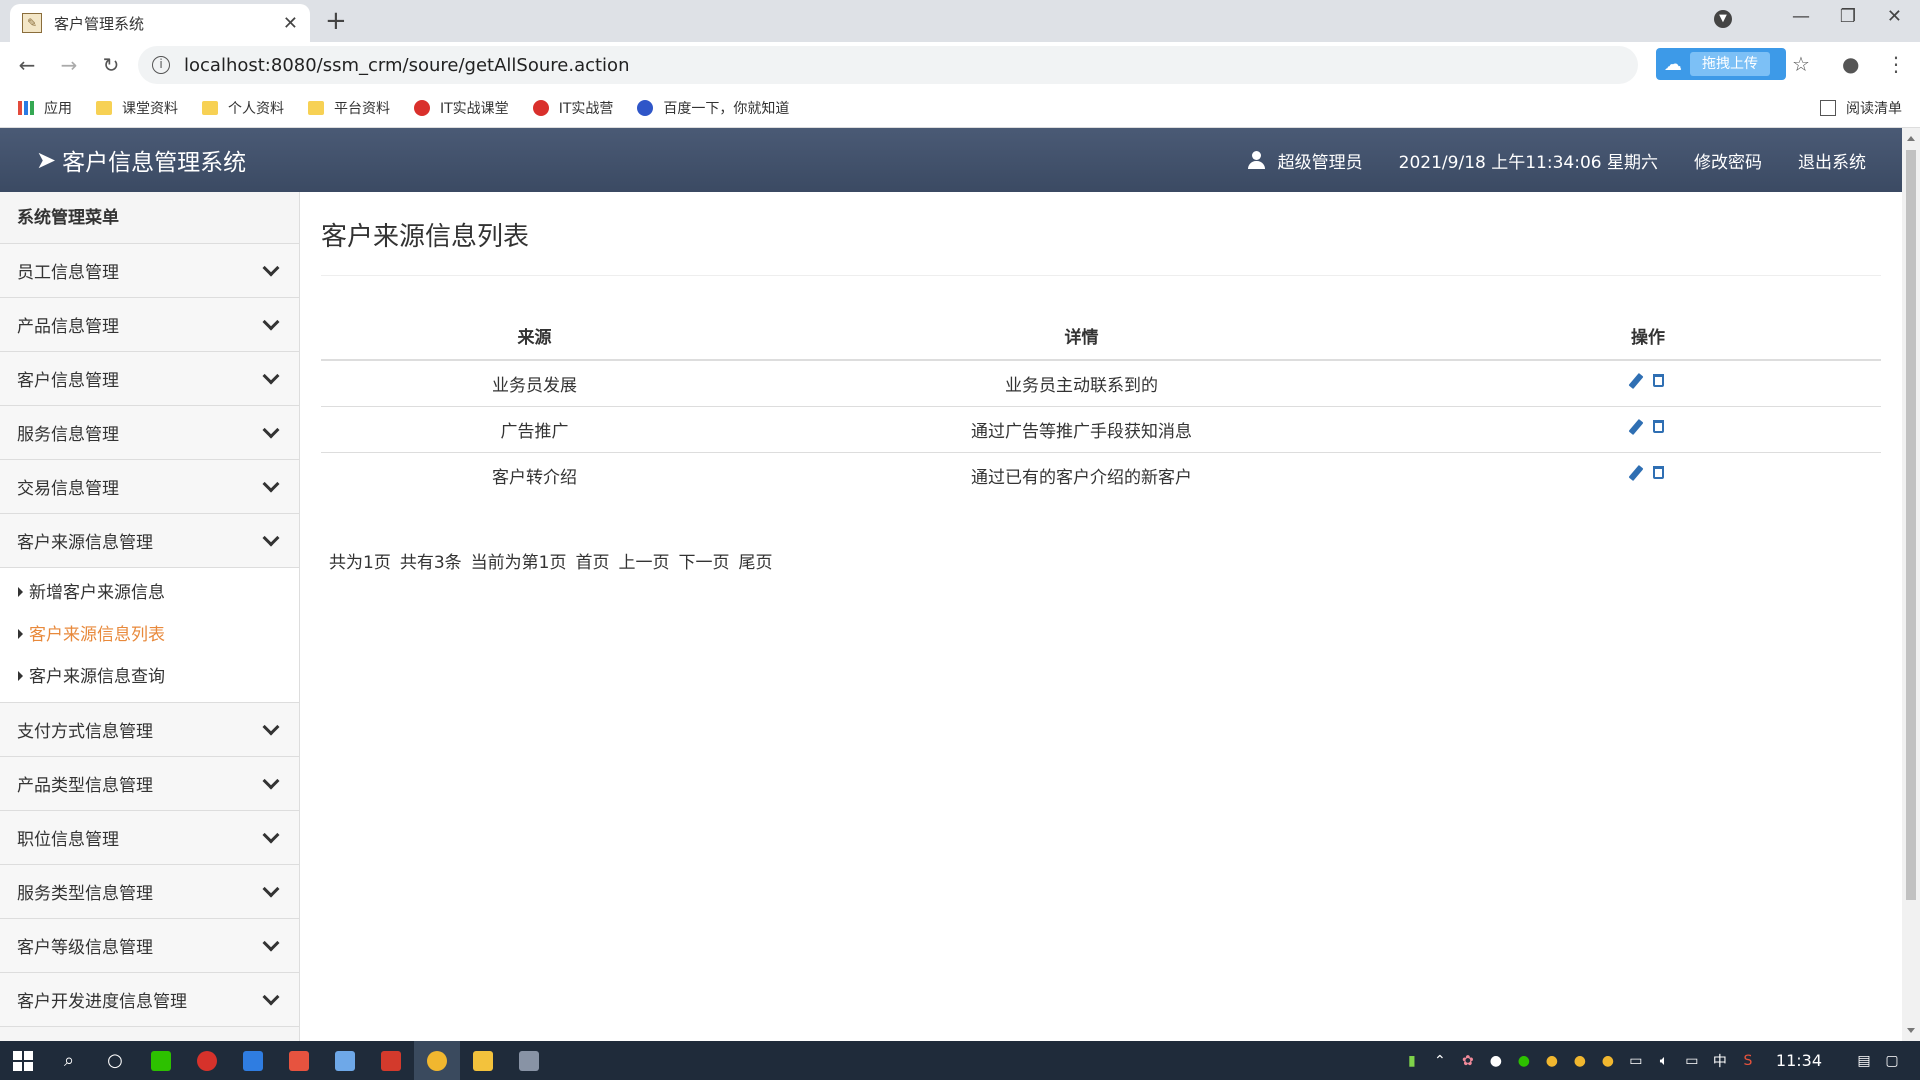  What do you see at coordinates (1468, 1061) in the screenshot?
I see `flower-tray-icon: ✿` at bounding box center [1468, 1061].